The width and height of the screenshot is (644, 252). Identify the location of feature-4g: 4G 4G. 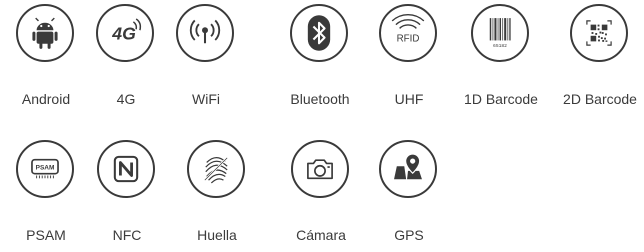
(126, 60).